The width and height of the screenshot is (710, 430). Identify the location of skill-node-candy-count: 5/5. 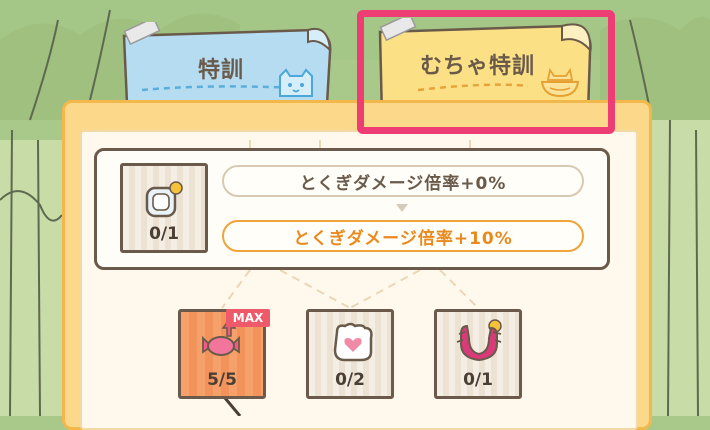
(222, 380).